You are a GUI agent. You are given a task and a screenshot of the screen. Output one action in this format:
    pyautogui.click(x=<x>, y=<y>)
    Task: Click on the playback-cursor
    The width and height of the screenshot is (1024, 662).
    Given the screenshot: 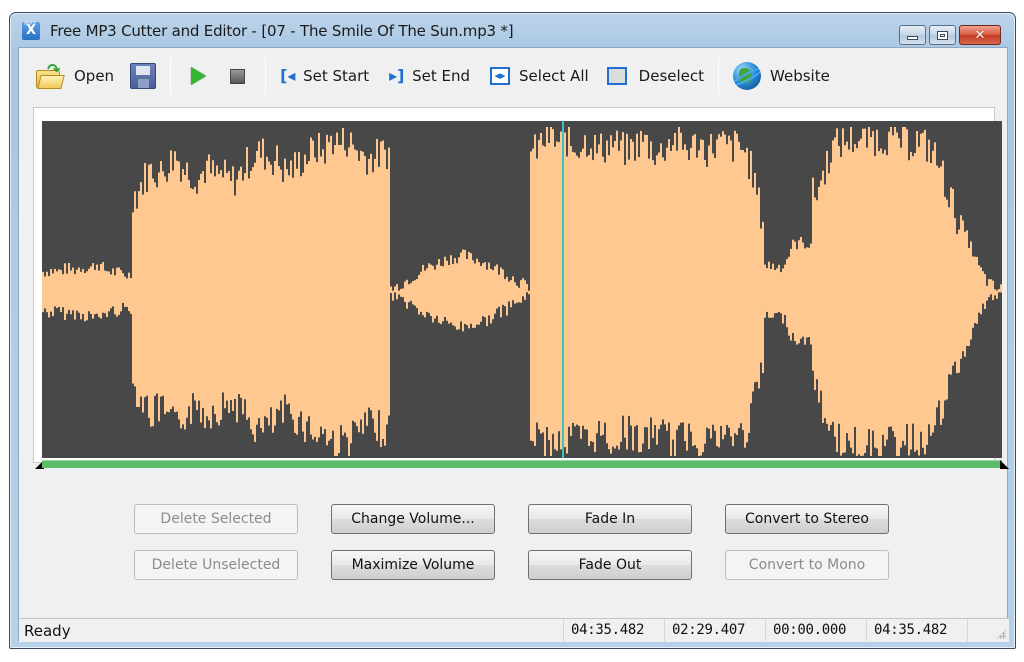 What is the action you would take?
    pyautogui.click(x=563, y=289)
    